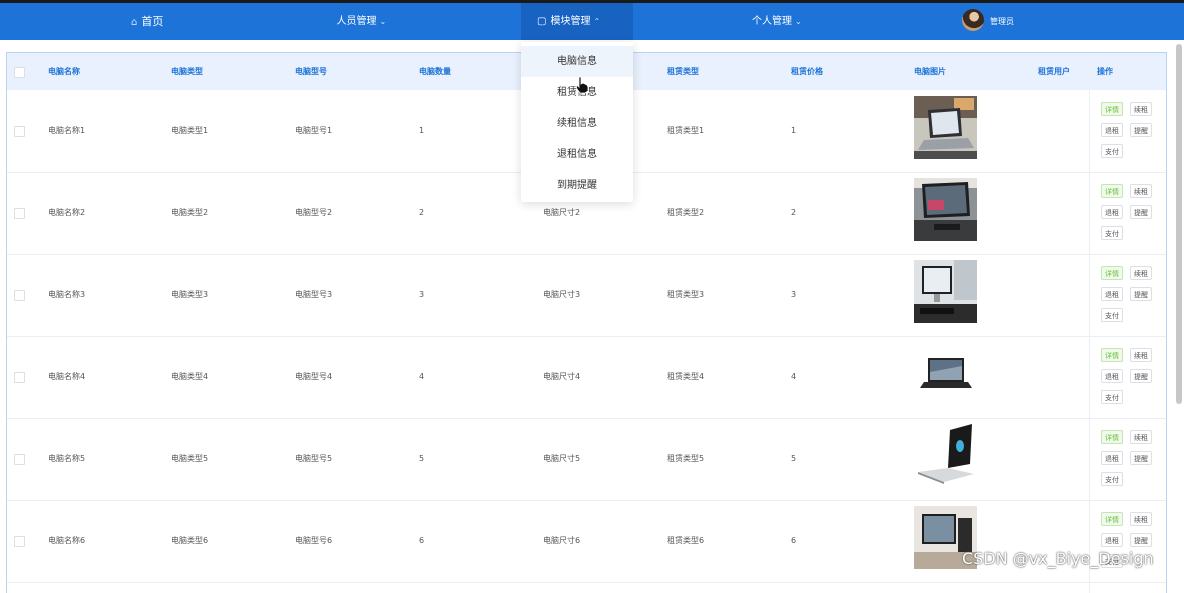  I want to click on header-computer-name: 电脑名称, so click(64, 71).